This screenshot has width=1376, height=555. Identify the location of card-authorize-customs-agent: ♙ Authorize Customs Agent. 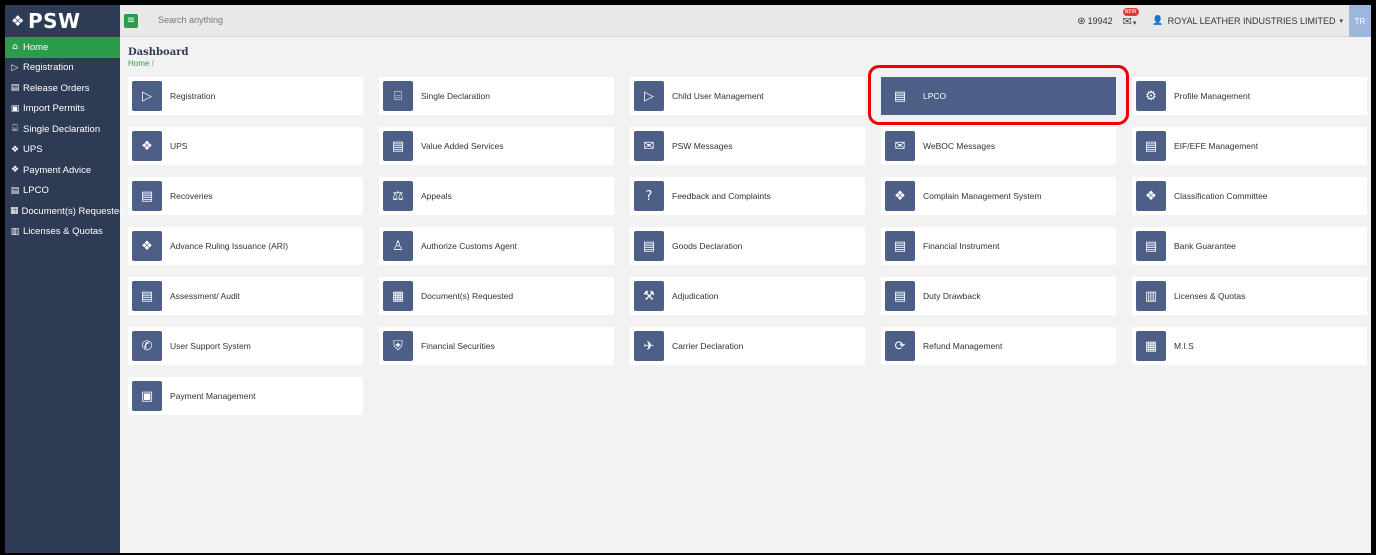
(496, 246).